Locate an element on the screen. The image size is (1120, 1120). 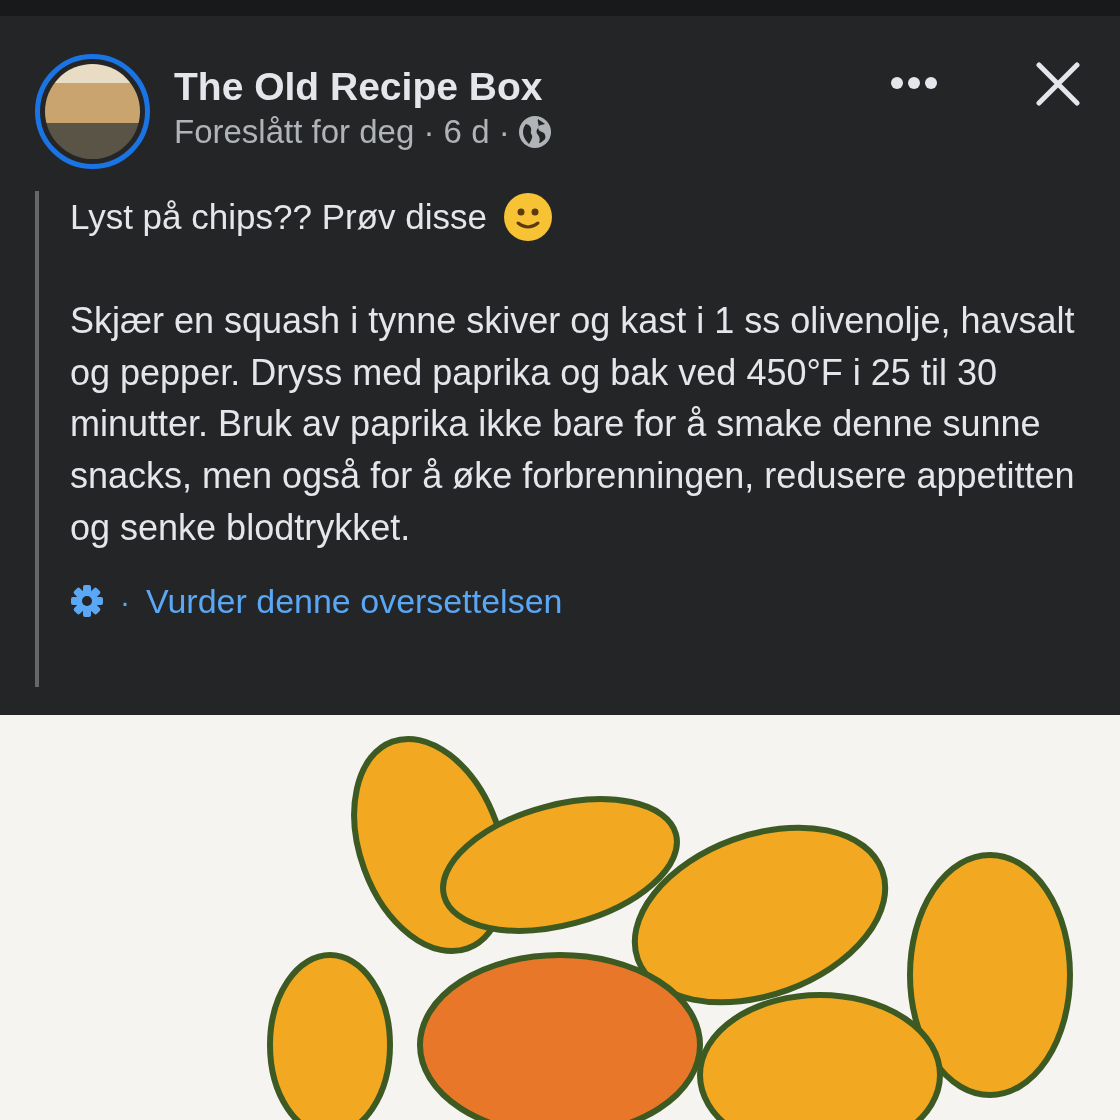
smiley-icon is located at coordinates (527, 216).